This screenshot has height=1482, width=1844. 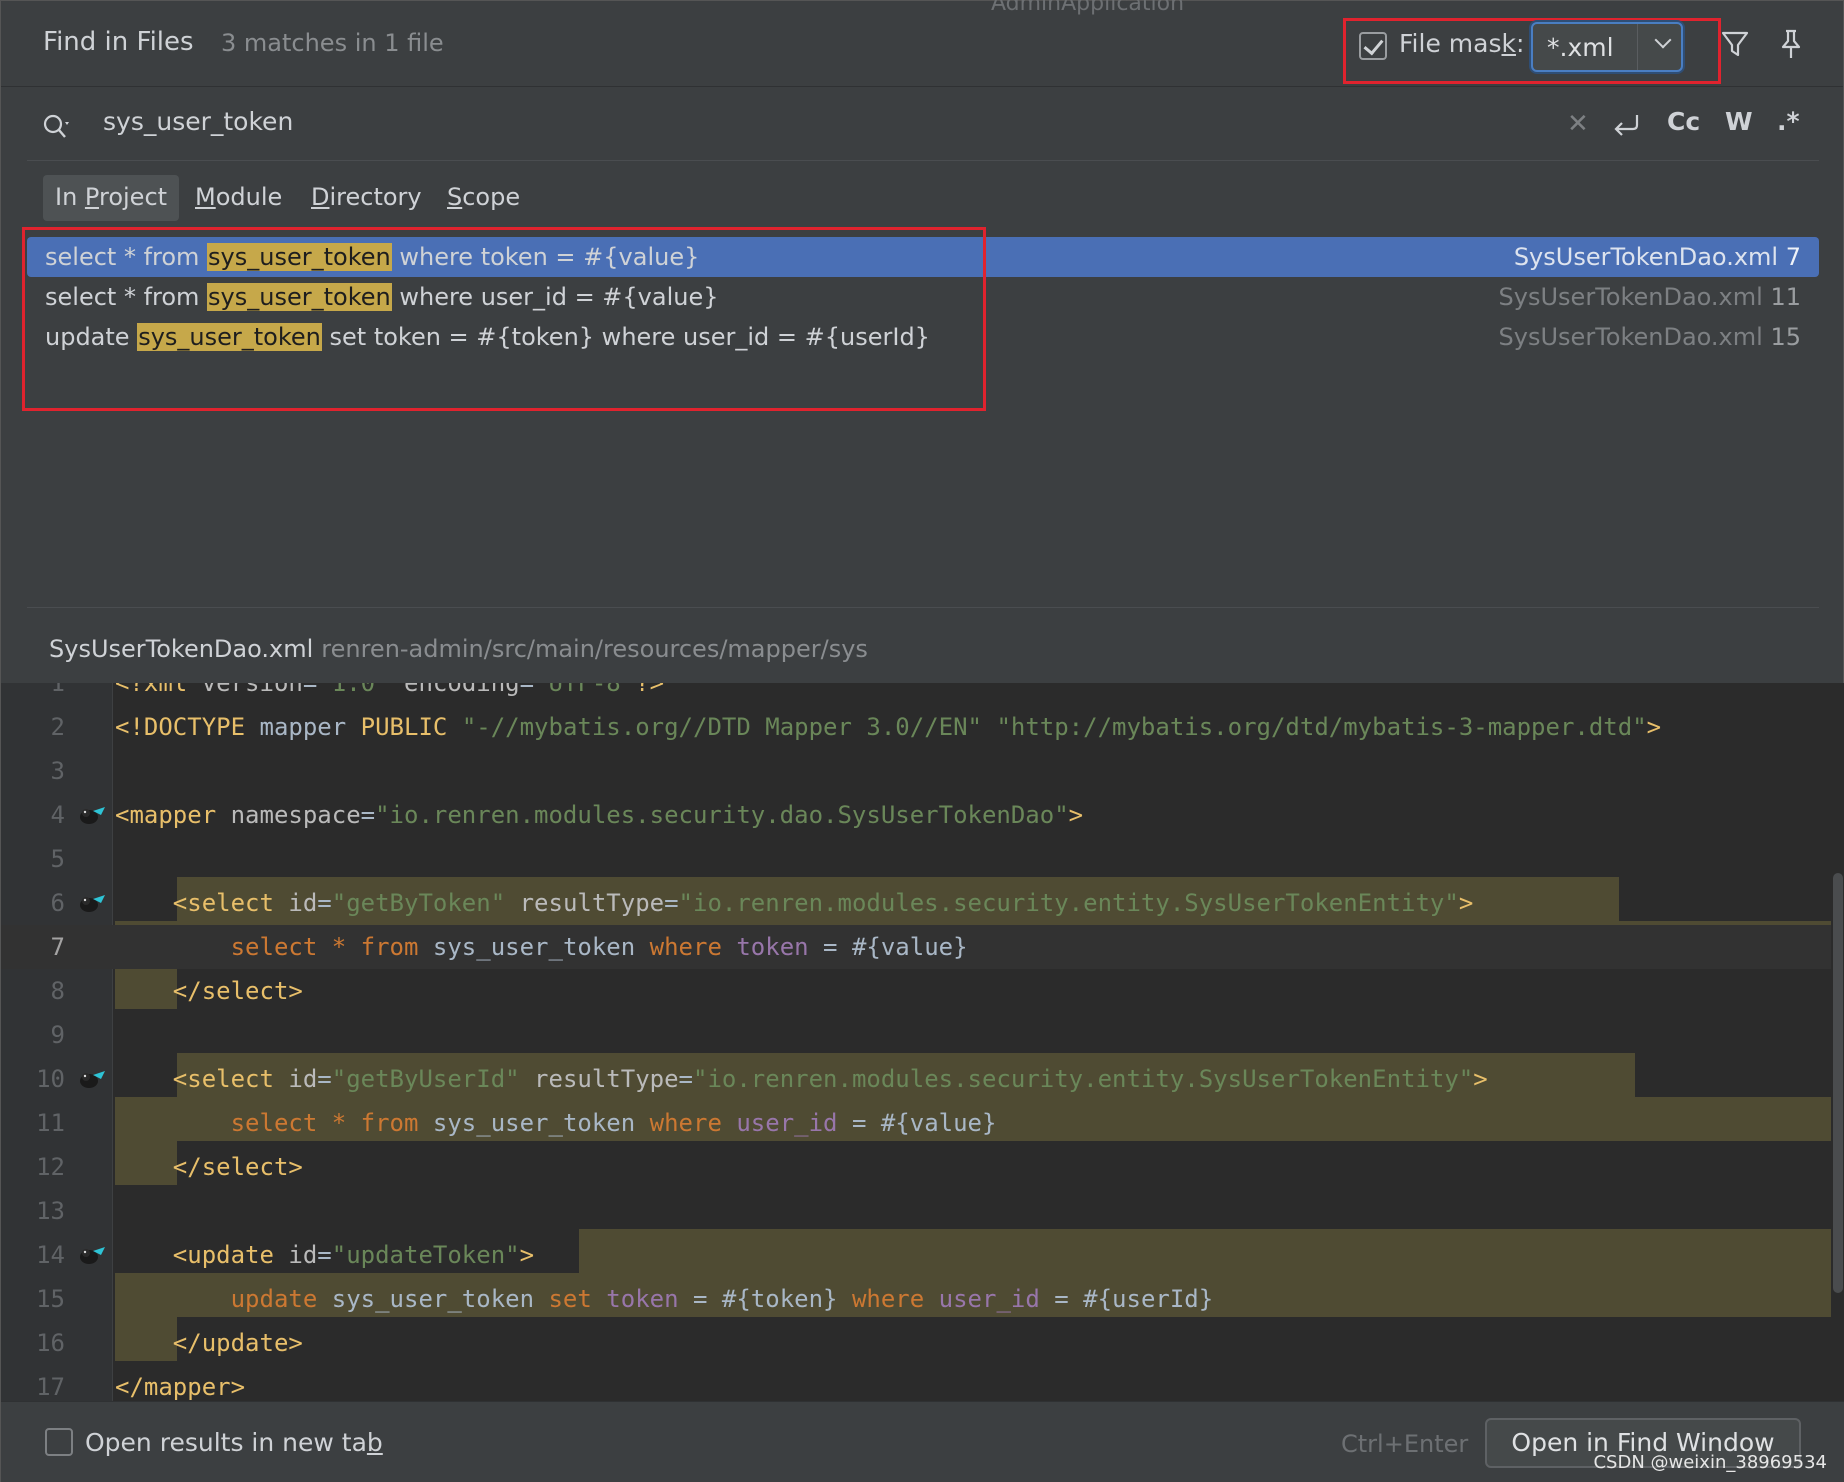 What do you see at coordinates (50, 1299) in the screenshot?
I see `line-number: 15` at bounding box center [50, 1299].